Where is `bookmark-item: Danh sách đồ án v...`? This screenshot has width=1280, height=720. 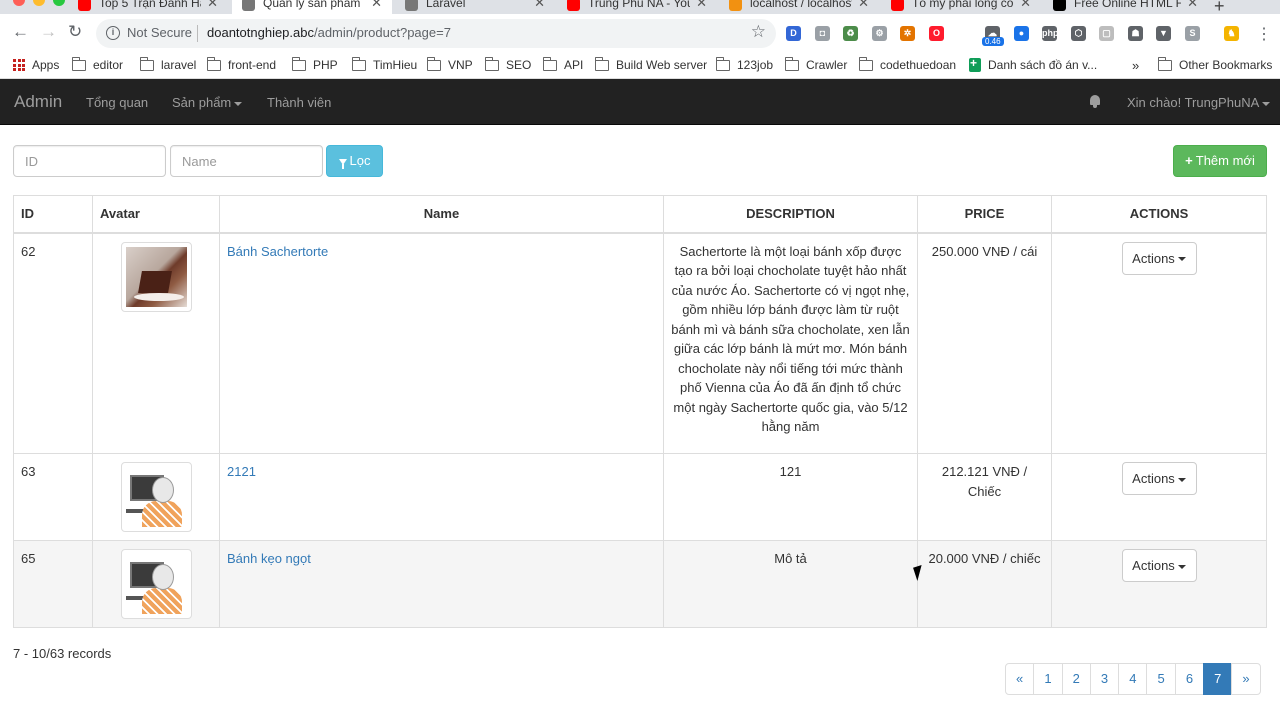 bookmark-item: Danh sách đồ án v... is located at coordinates (1033, 65).